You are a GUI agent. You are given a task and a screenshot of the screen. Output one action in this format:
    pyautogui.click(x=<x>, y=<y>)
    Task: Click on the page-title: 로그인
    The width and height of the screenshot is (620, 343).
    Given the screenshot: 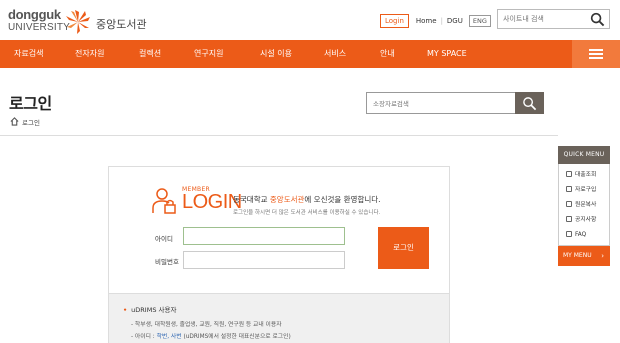 What is the action you would take?
    pyautogui.click(x=30, y=103)
    